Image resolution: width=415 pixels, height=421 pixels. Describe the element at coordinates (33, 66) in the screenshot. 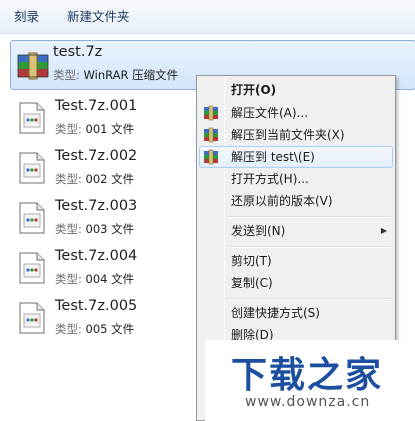

I see `winrar-archive-icon` at that location.